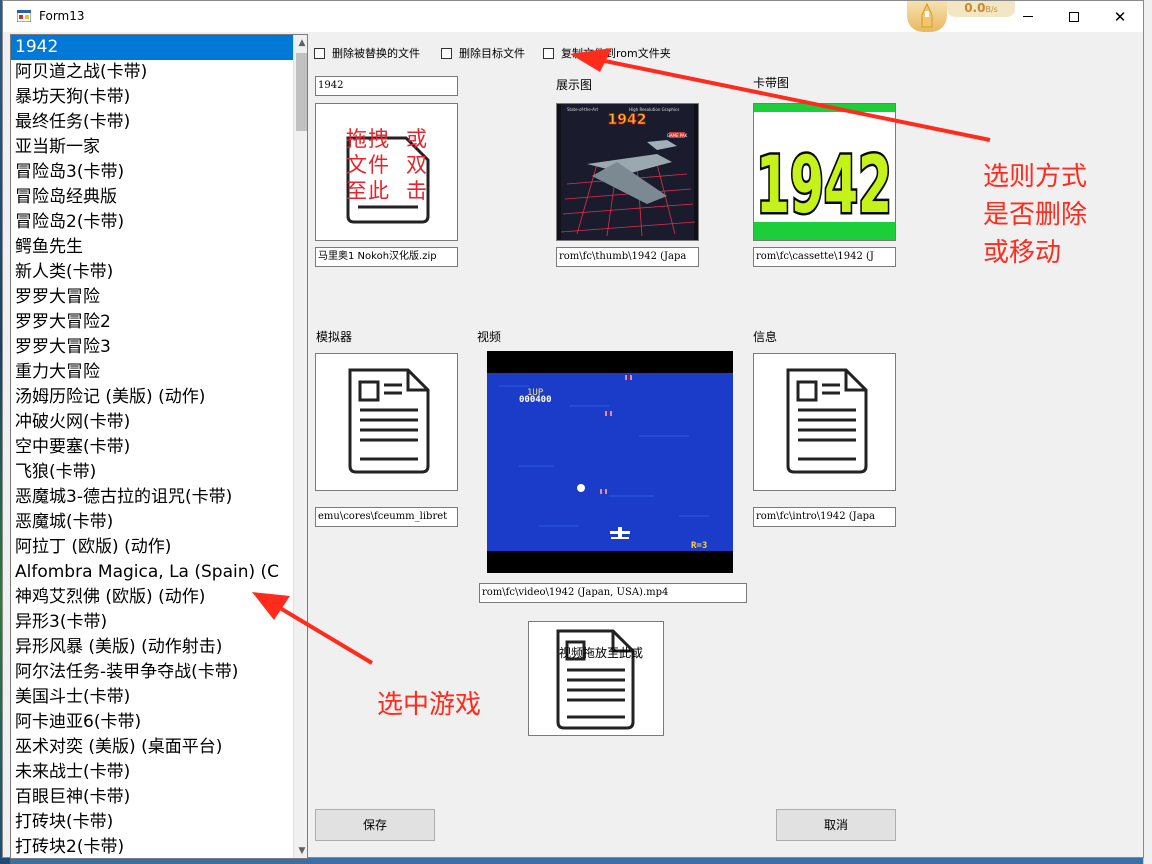 The height and width of the screenshot is (864, 1152). What do you see at coordinates (927, 16) in the screenshot?
I see `rocket-icon` at bounding box center [927, 16].